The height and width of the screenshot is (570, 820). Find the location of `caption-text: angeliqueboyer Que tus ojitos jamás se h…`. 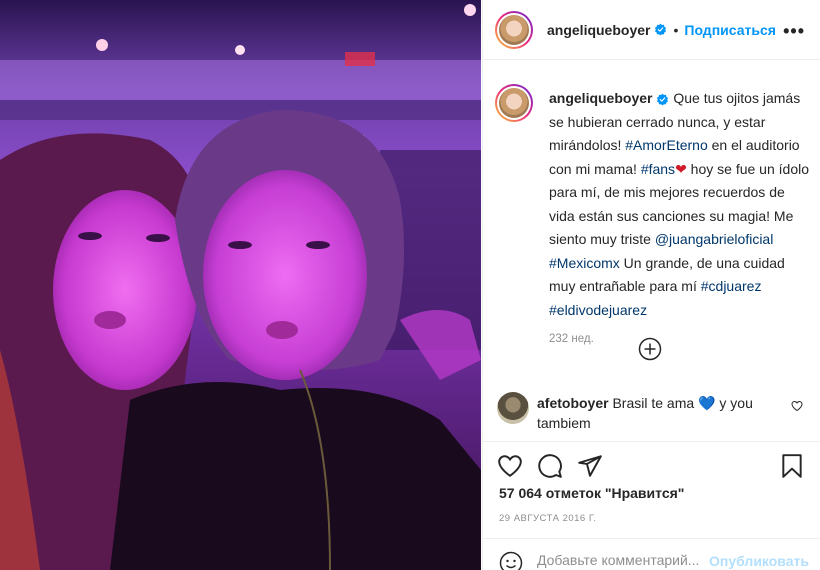

caption-text: angeliqueboyer Que tus ojitos jamás se h… is located at coordinates (681, 204).